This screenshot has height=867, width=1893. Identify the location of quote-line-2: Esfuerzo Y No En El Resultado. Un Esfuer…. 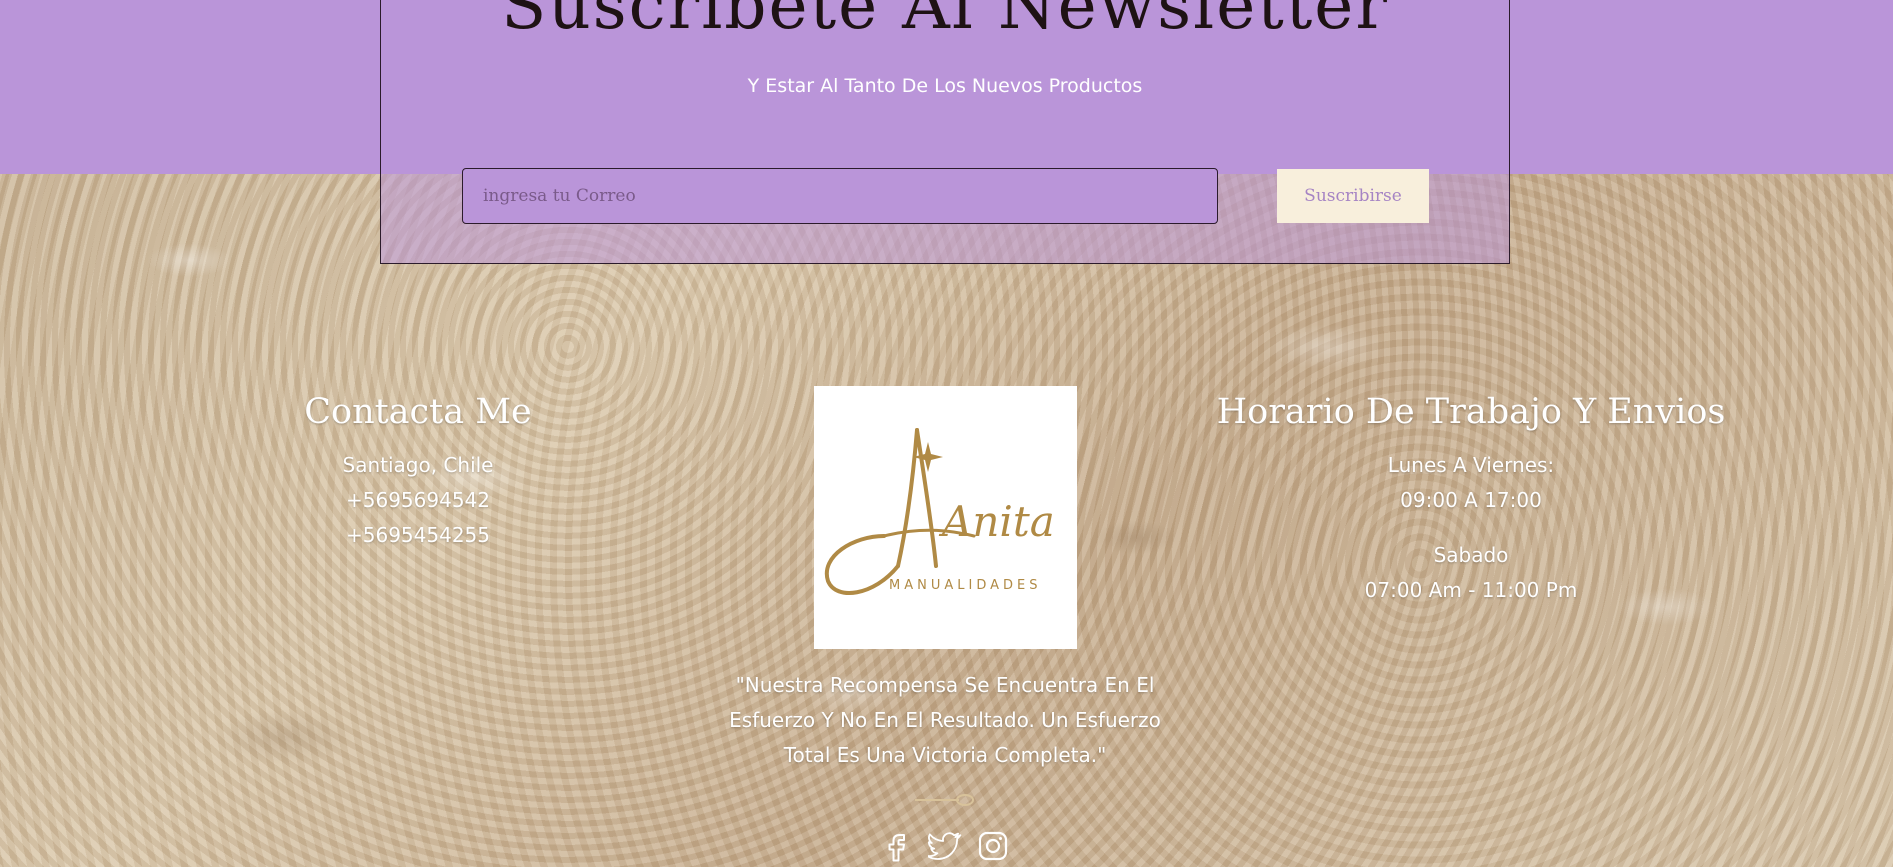
(945, 720).